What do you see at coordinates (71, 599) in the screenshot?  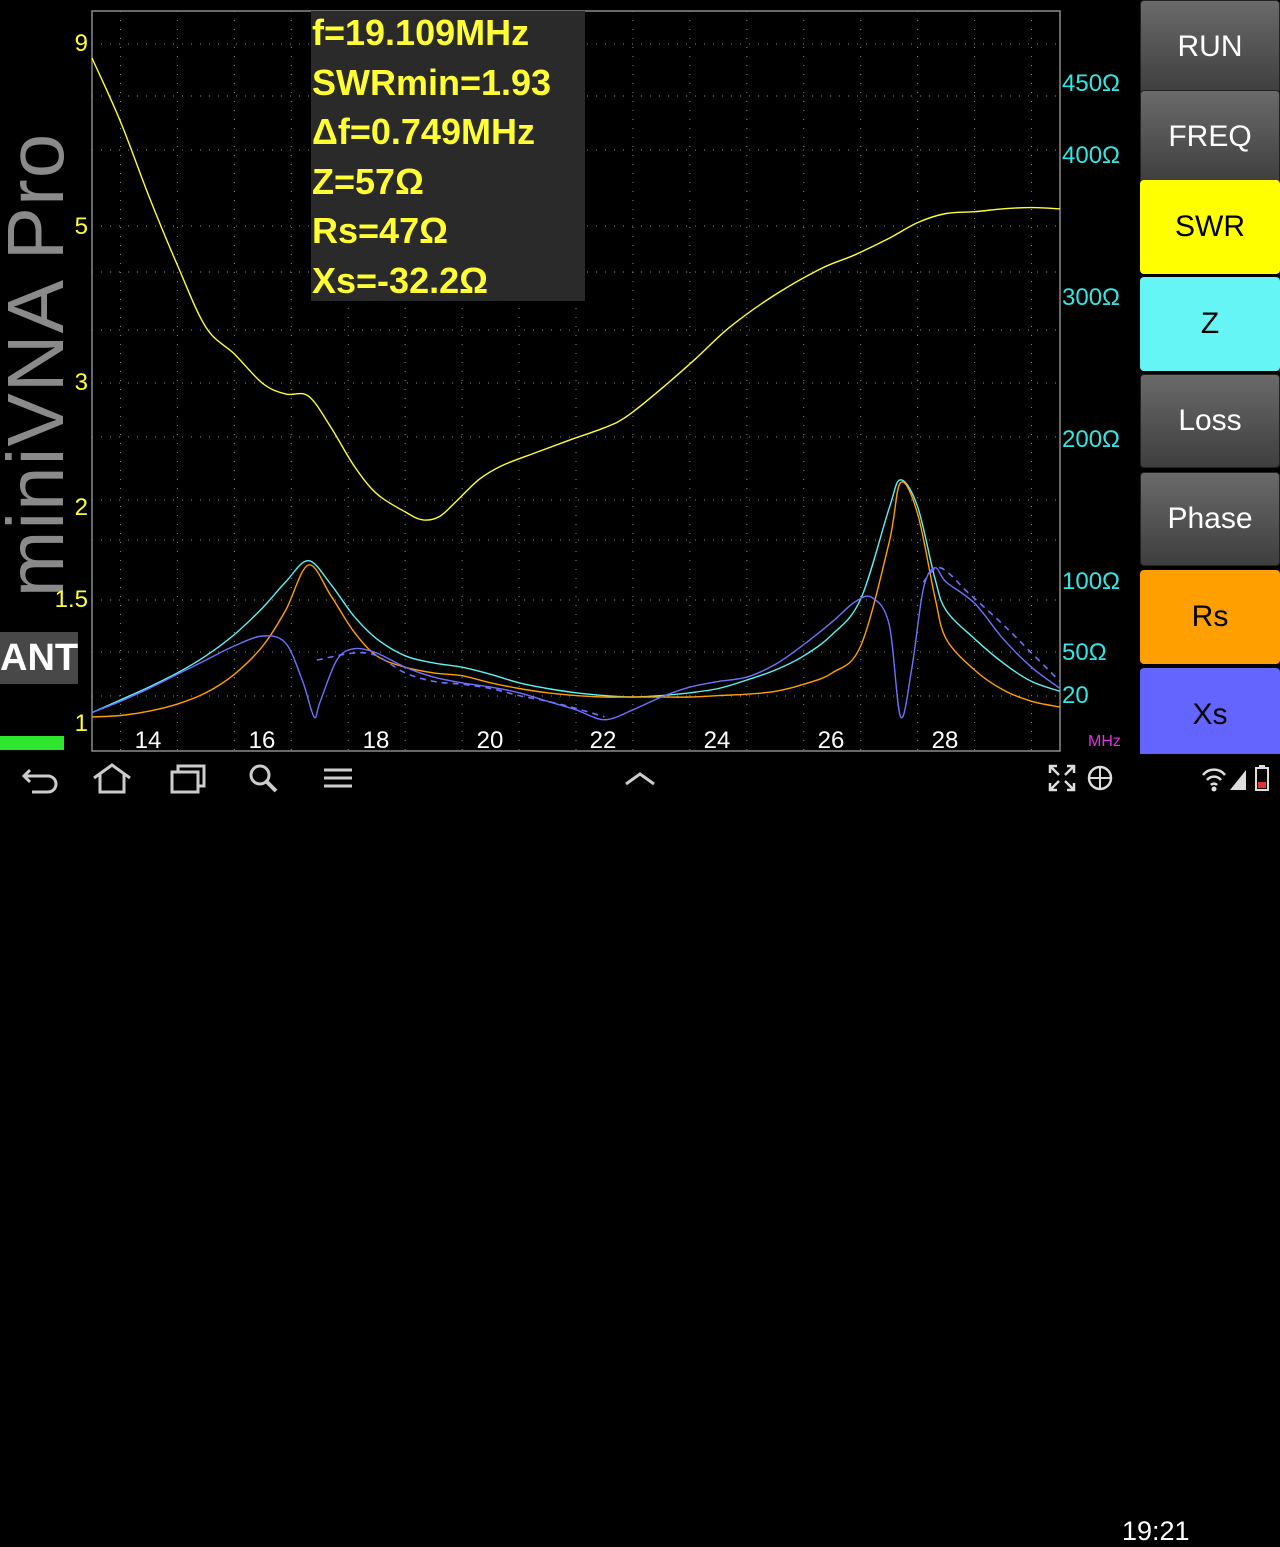 I see `swr-tick-1.5: 1.5` at bounding box center [71, 599].